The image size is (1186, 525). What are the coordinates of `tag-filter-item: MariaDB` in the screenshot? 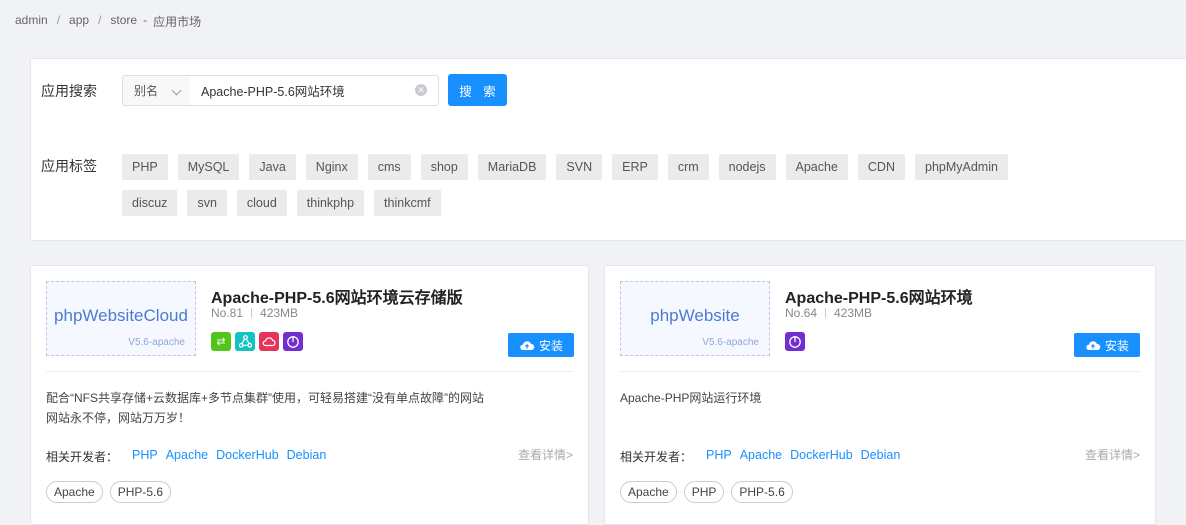 It's located at (512, 167).